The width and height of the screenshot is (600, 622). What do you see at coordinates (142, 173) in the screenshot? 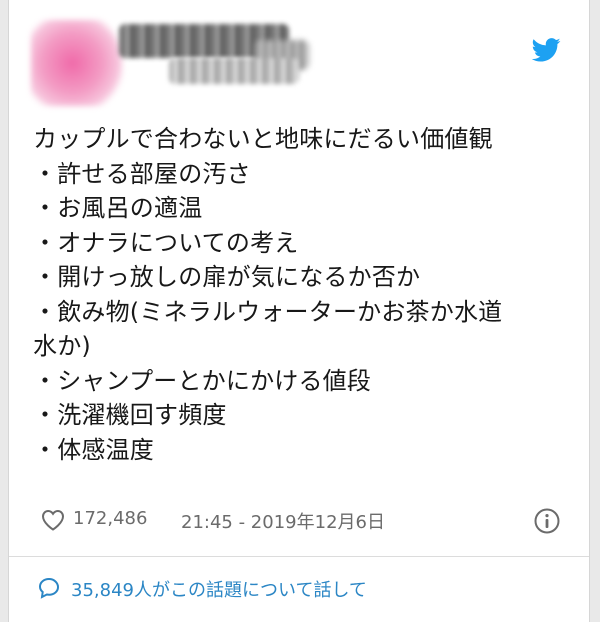
I see `tweet-line-item: ・許せる部屋の汚さ` at bounding box center [142, 173].